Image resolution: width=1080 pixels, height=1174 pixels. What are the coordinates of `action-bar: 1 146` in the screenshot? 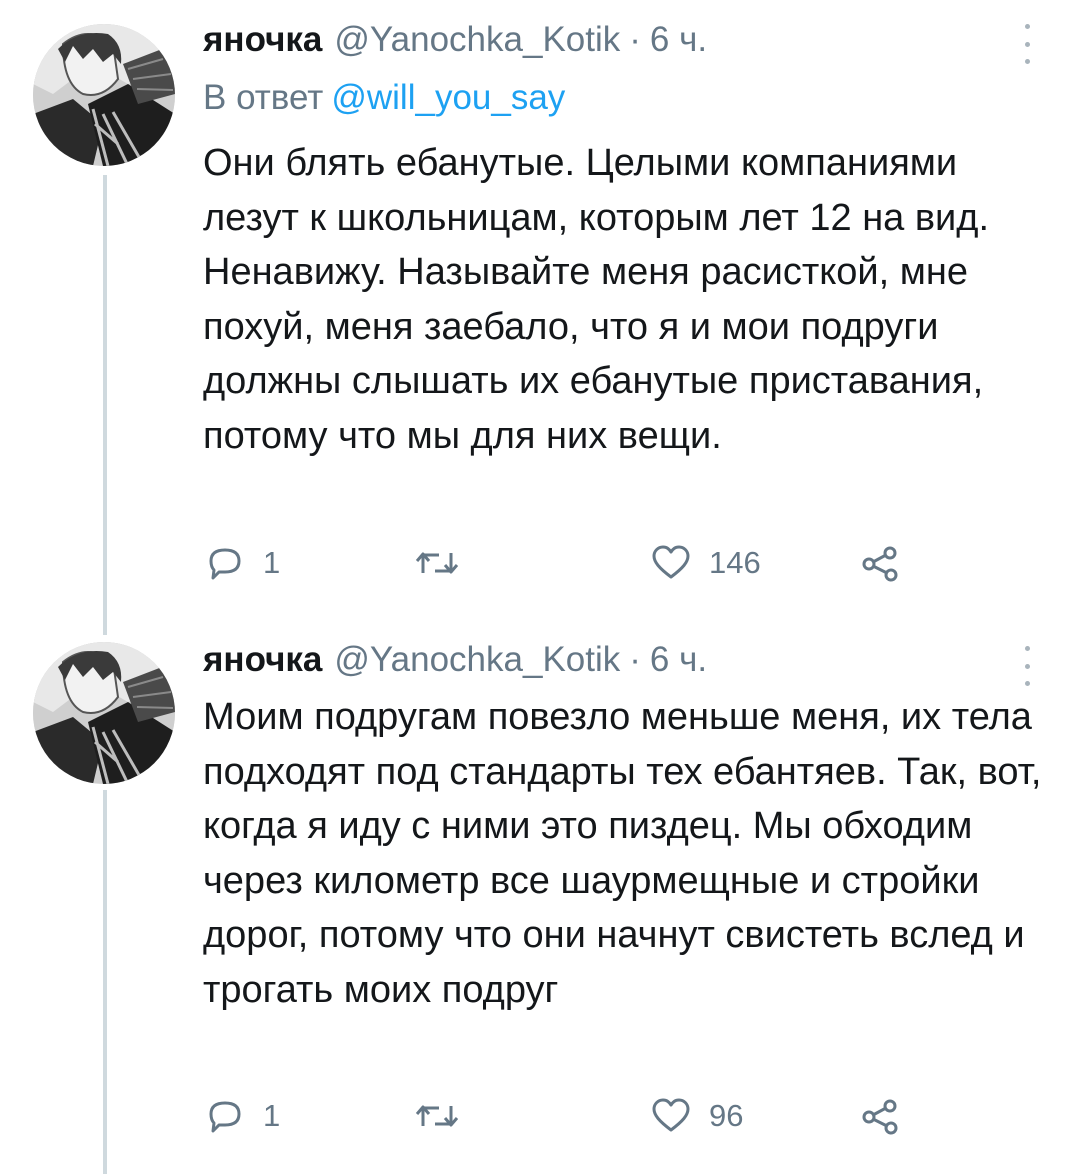 It's located at (563, 563).